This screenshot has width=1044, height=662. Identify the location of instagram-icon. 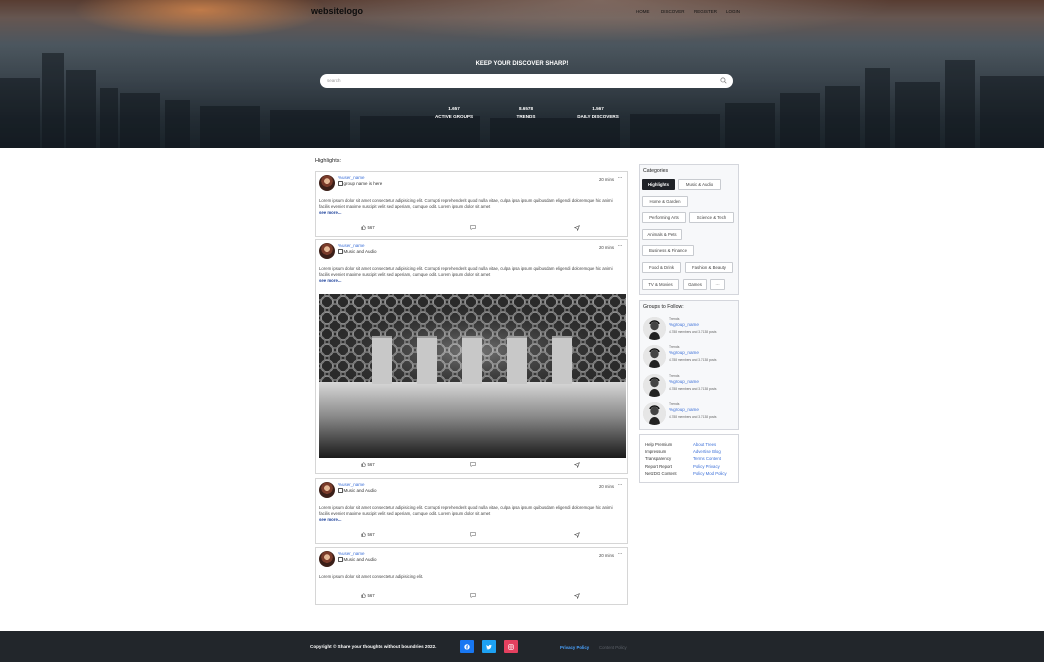
(511, 646).